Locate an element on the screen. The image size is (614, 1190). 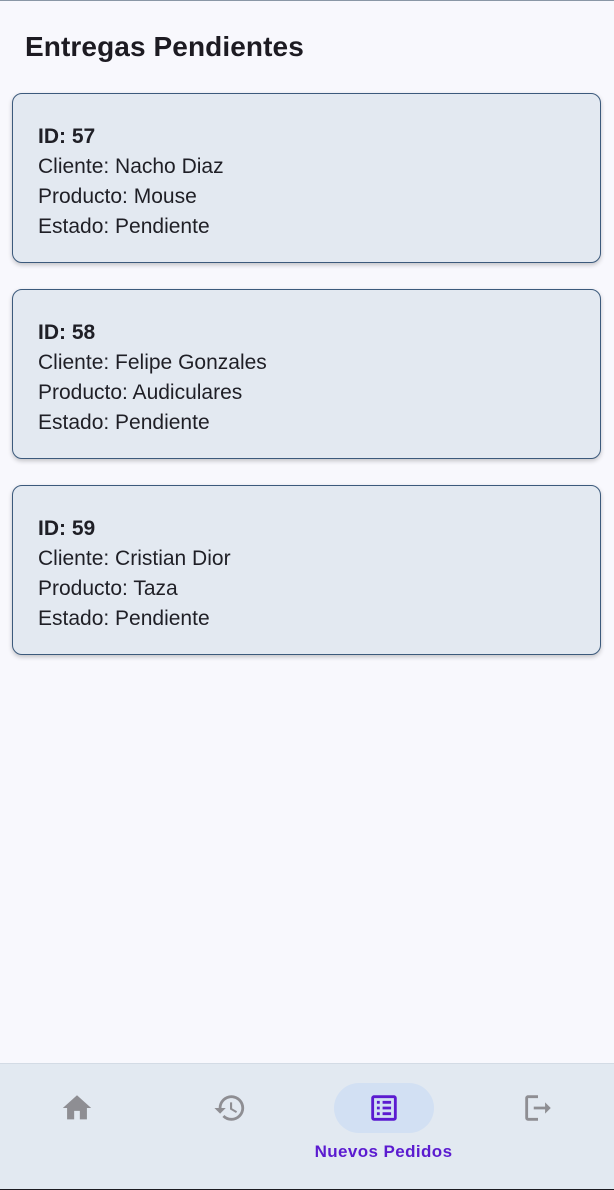
order-client: Cliente: Felipe Gonzales is located at coordinates (152, 362).